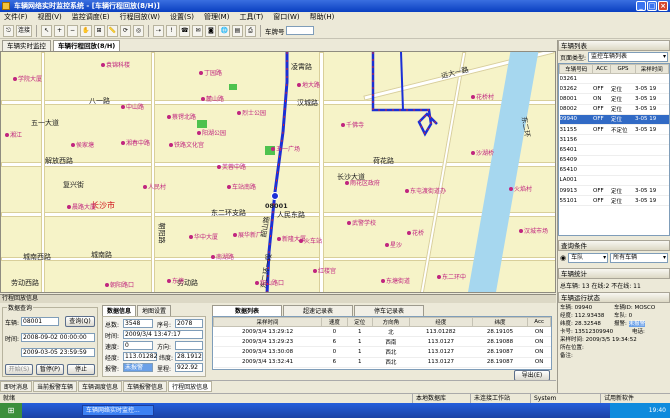 The width and height of the screenshot is (670, 418). What do you see at coordinates (224, 30) in the screenshot?
I see `globe-icon: 🌐` at bounding box center [224, 30].